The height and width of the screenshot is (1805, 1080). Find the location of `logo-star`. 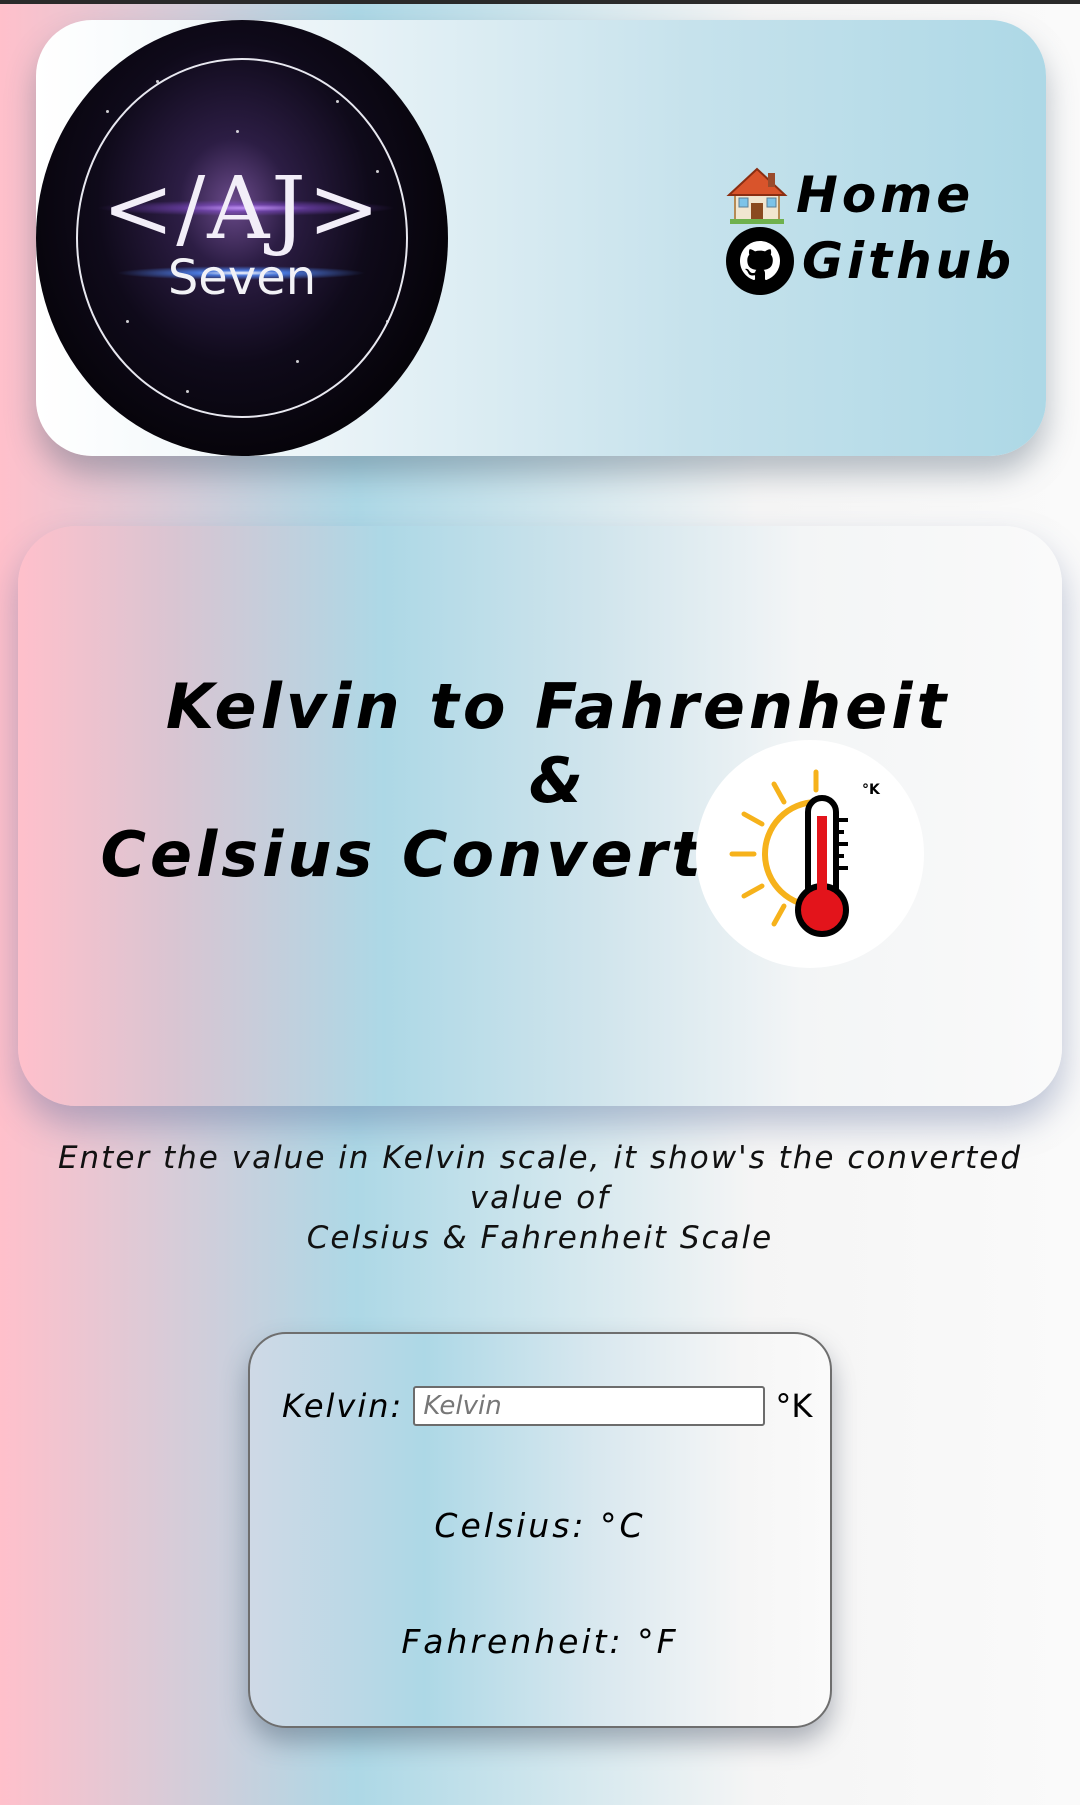

logo-star is located at coordinates (107, 111).